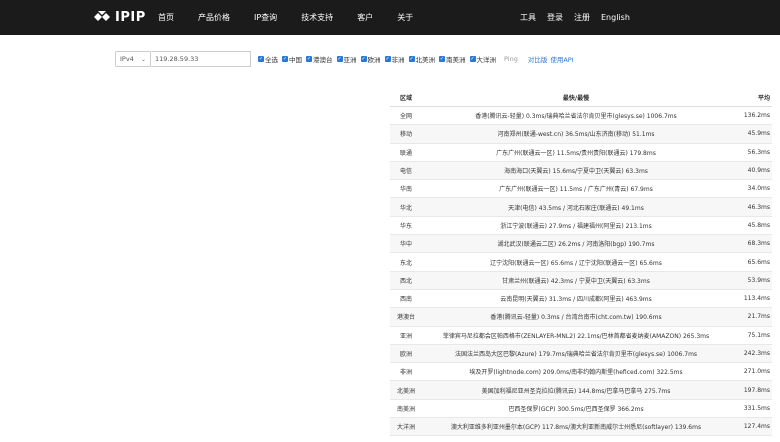  What do you see at coordinates (758, 189) in the screenshot?
I see `cell-avg: 34.0ms` at bounding box center [758, 189].